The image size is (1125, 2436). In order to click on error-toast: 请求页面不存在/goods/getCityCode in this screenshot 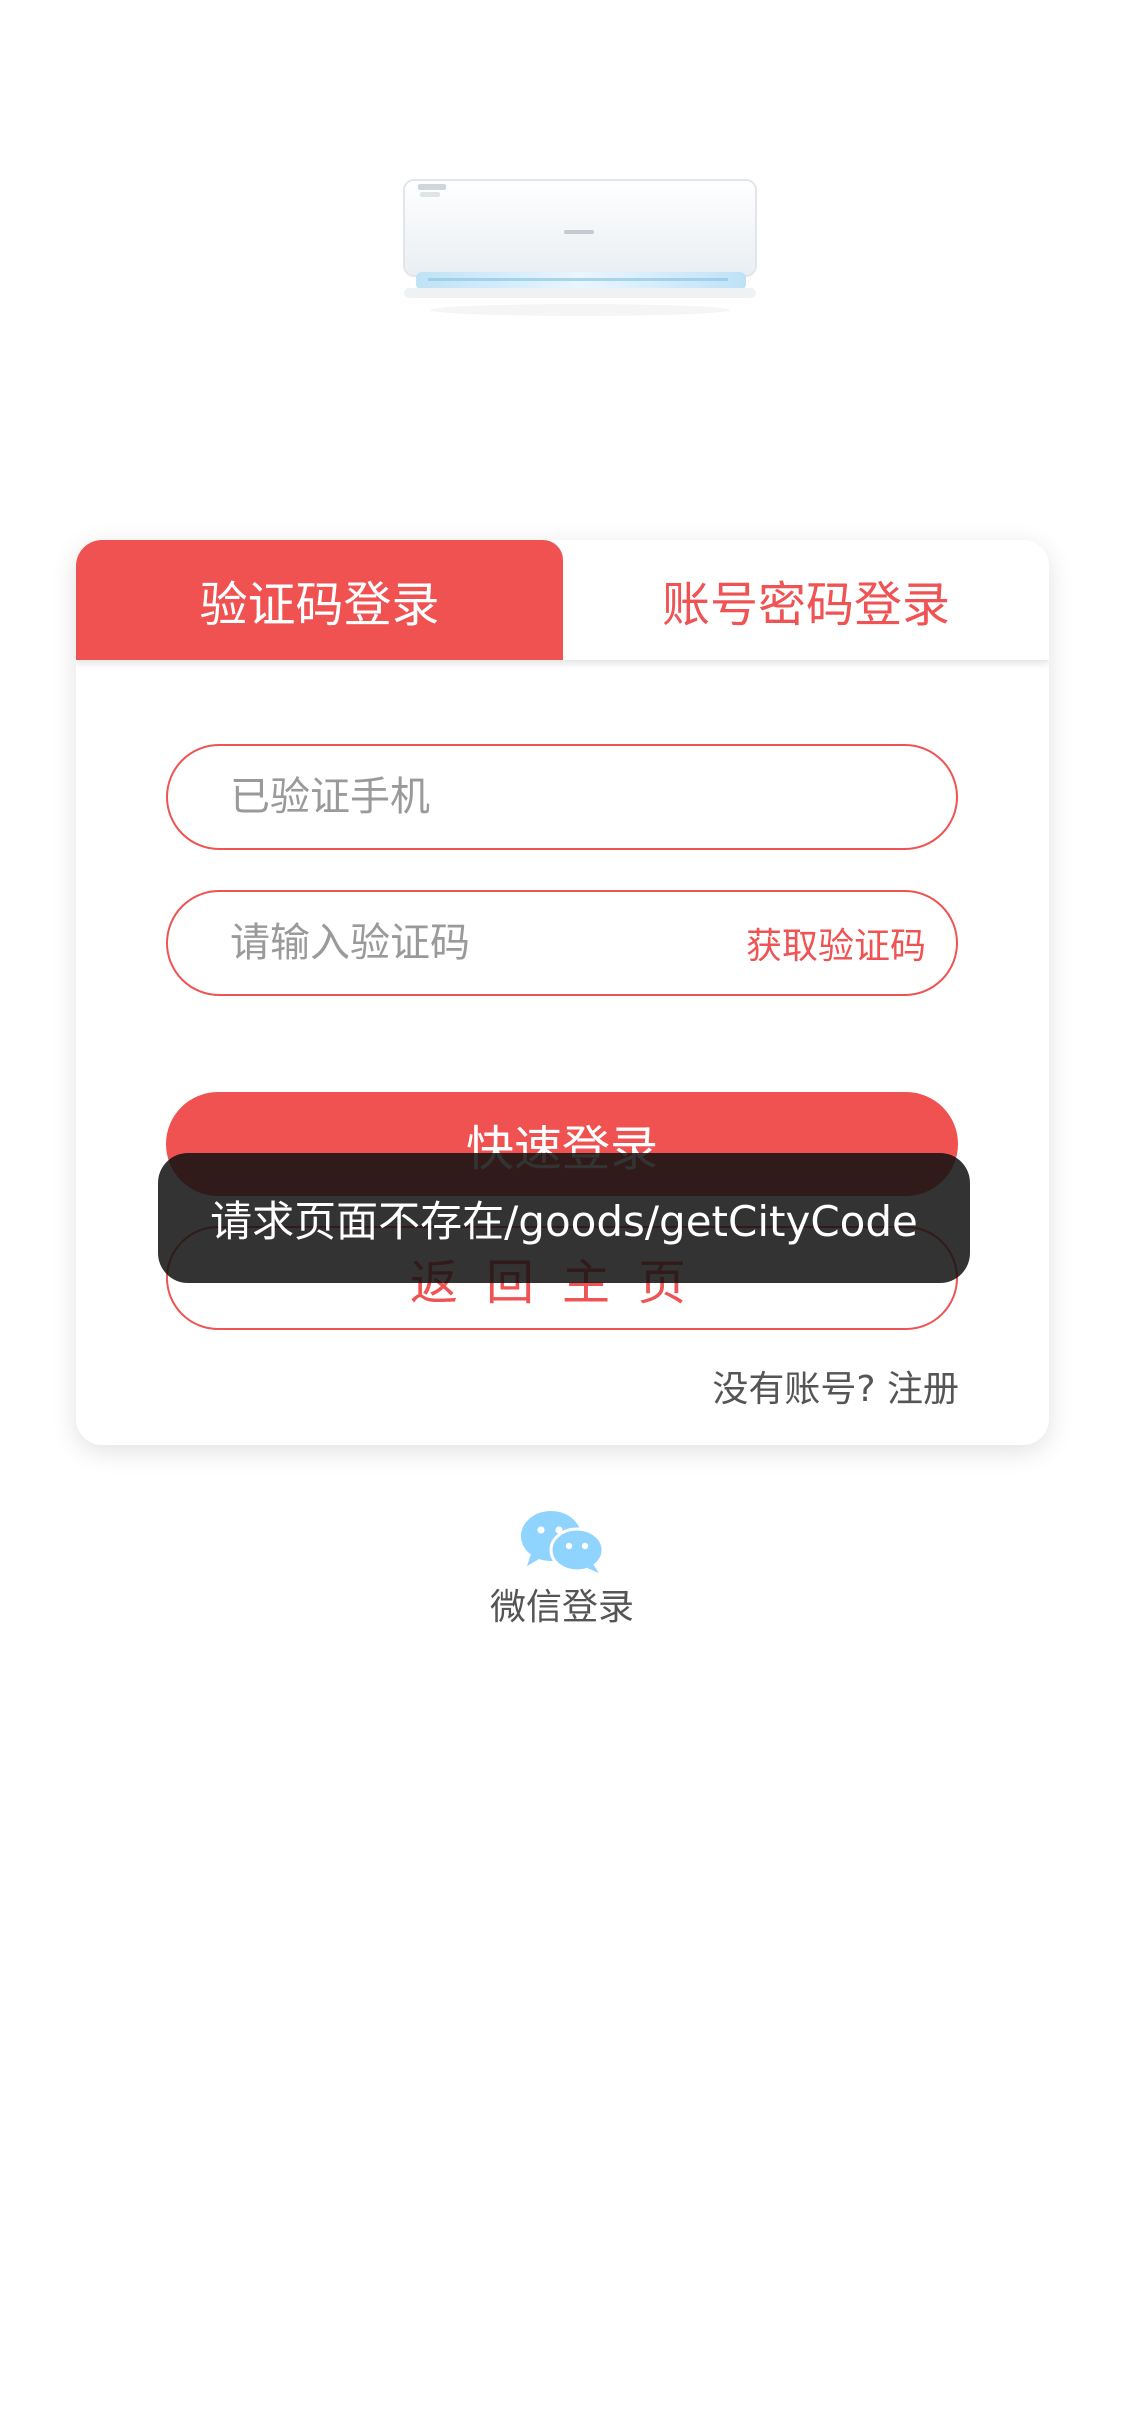, I will do `click(564, 1218)`.